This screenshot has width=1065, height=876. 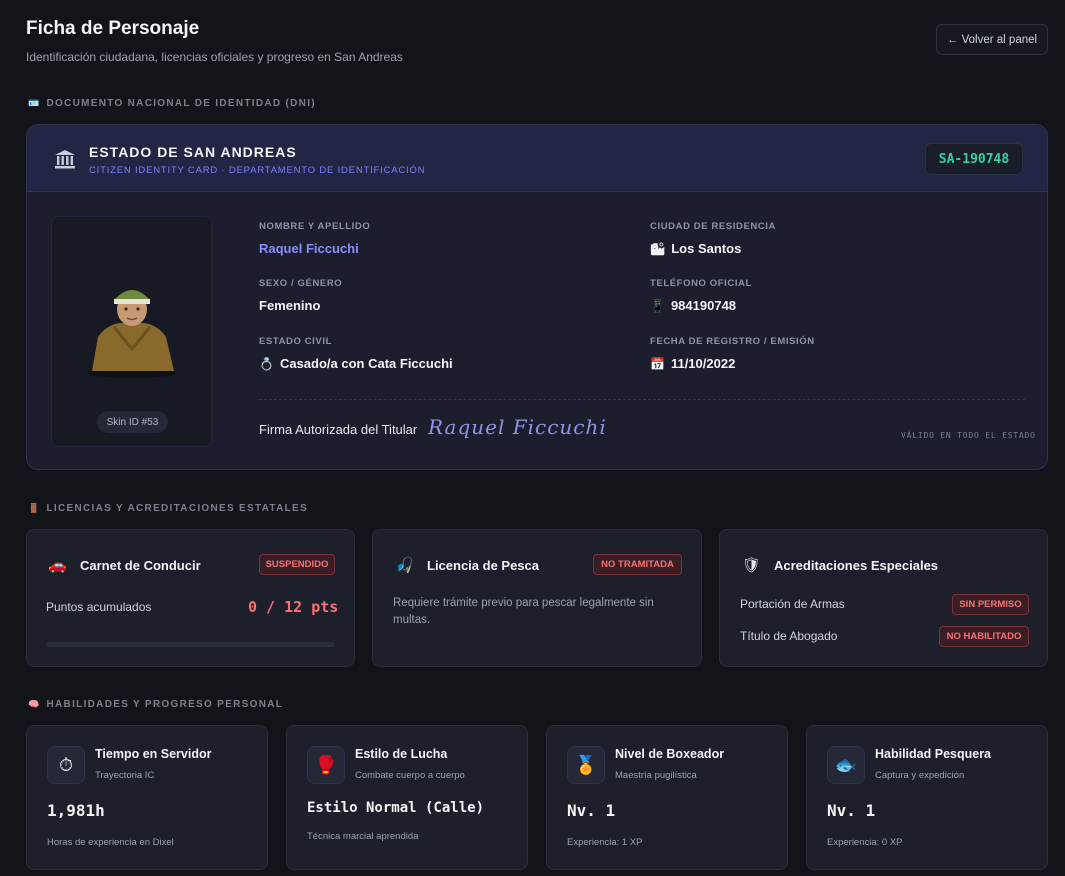 What do you see at coordinates (65, 159) in the screenshot?
I see `government-building-icon` at bounding box center [65, 159].